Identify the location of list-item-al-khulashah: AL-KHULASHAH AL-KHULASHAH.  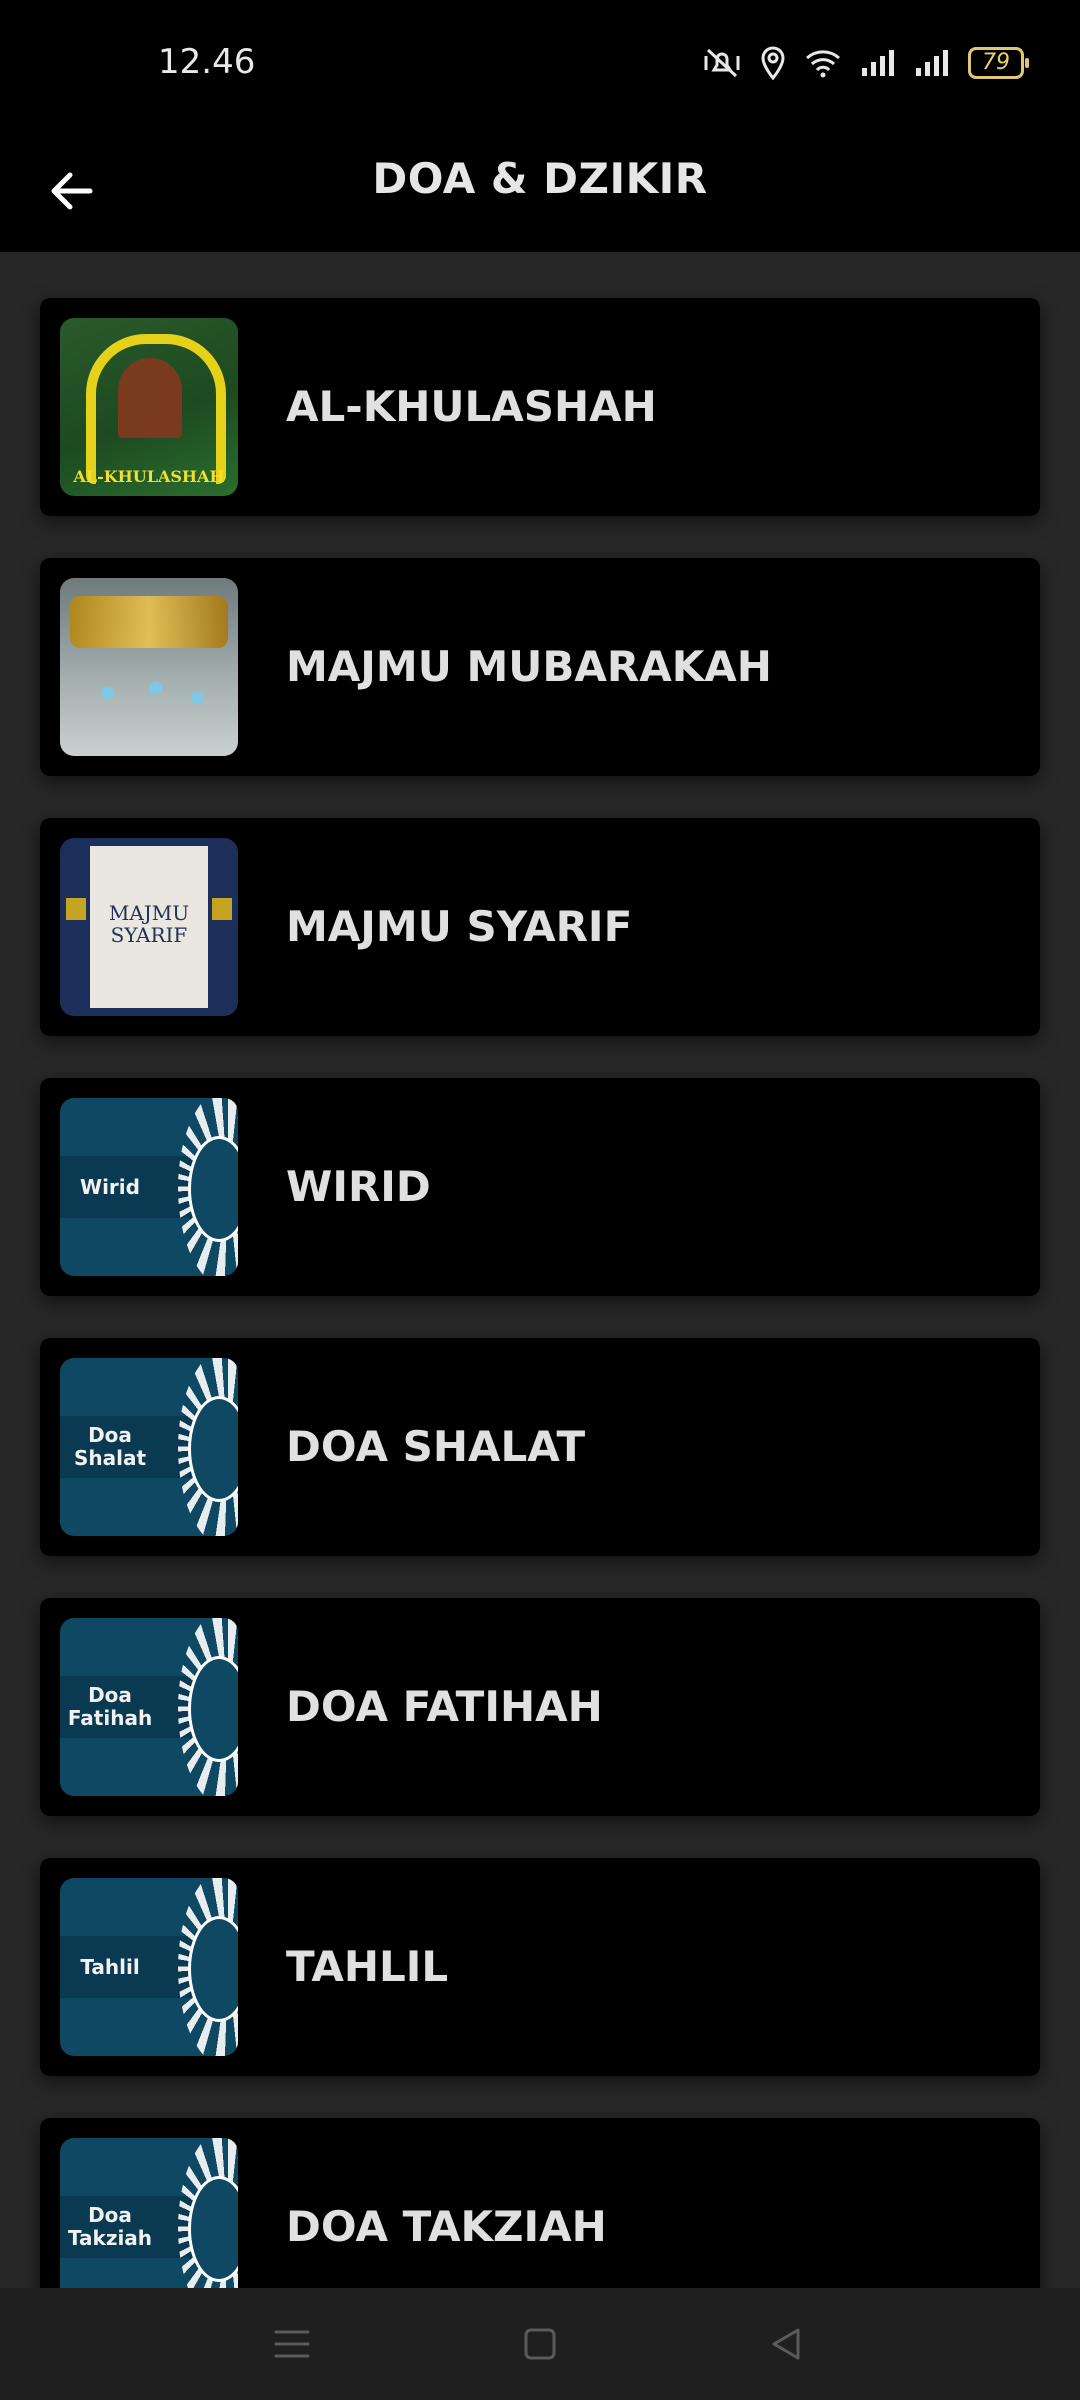
(540, 407).